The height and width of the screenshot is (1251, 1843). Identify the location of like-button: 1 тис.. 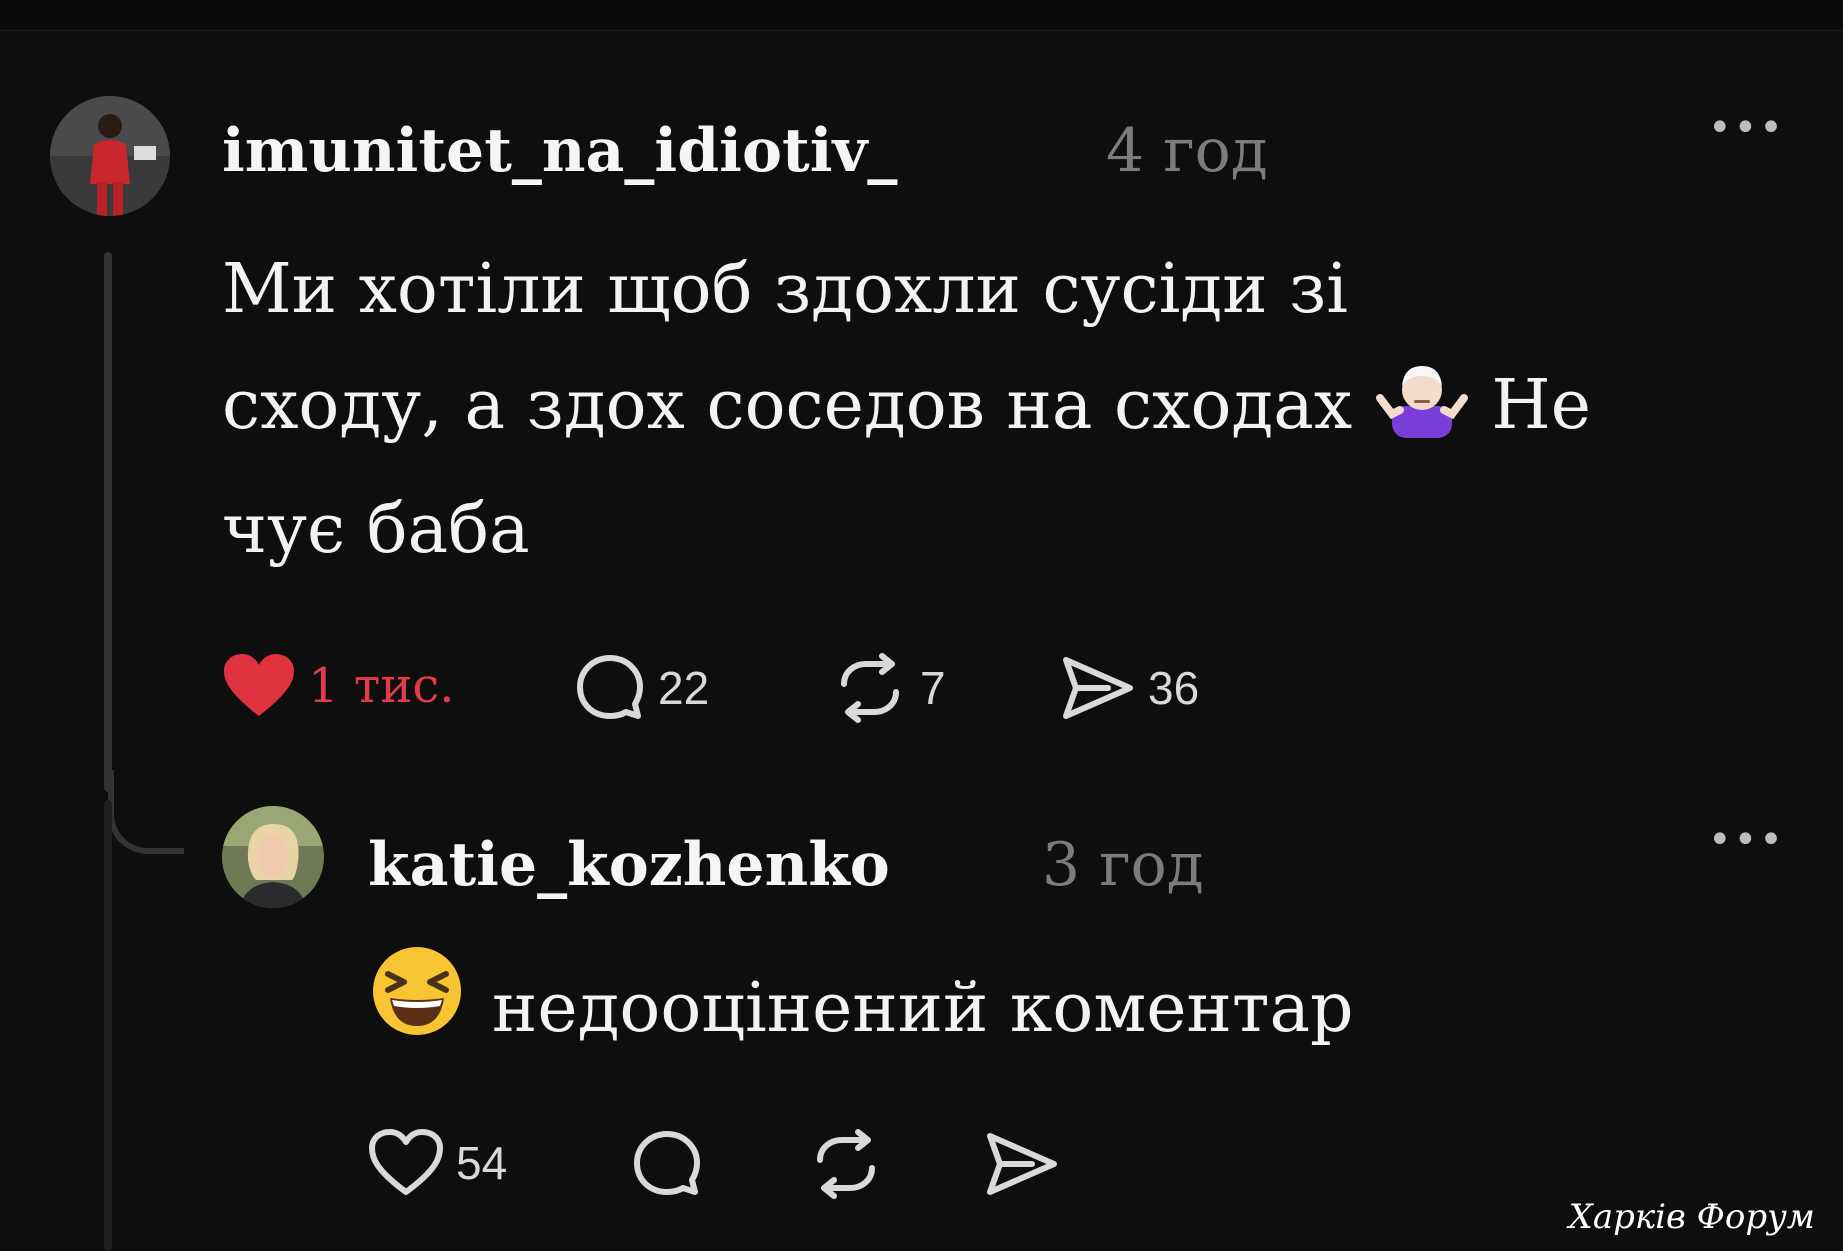
(338, 686).